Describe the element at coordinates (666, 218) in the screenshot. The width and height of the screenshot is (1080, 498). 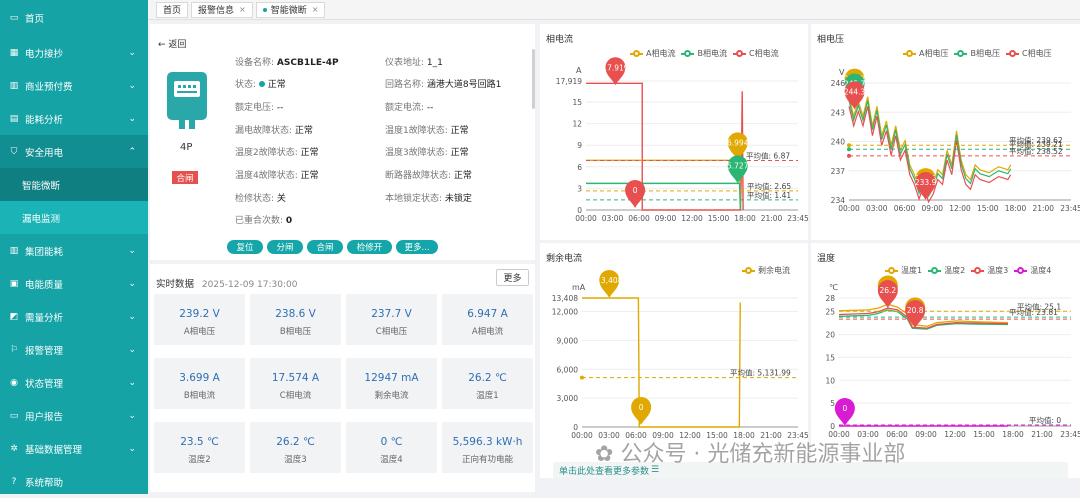
I see `x-tick-label: 09:00` at that location.